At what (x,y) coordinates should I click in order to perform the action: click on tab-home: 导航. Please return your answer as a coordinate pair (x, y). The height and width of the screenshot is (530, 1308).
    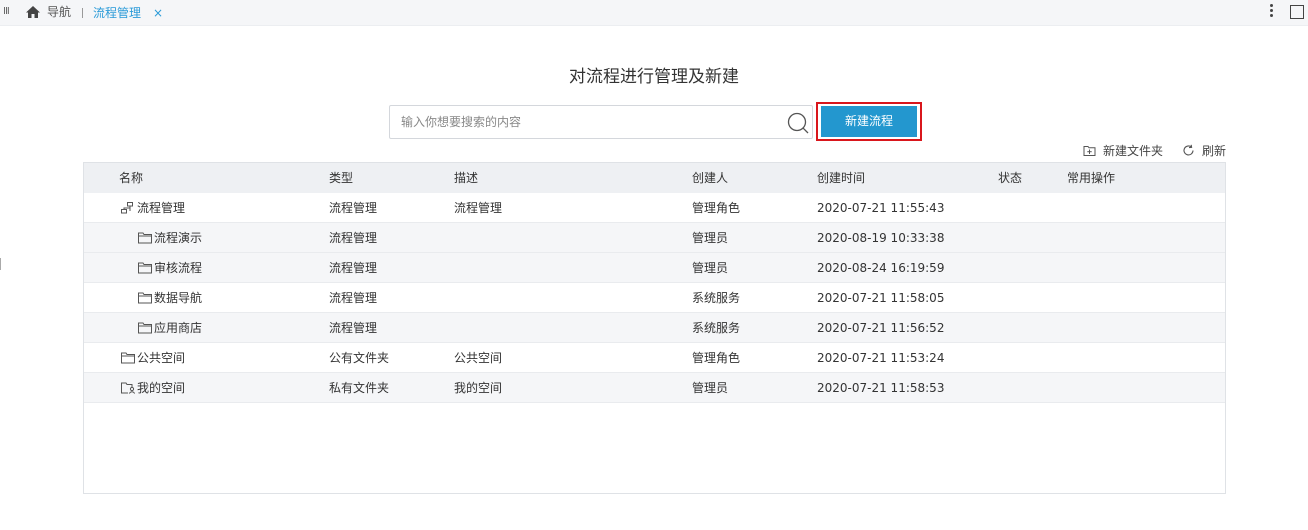
    Looking at the image, I should click on (48, 12).